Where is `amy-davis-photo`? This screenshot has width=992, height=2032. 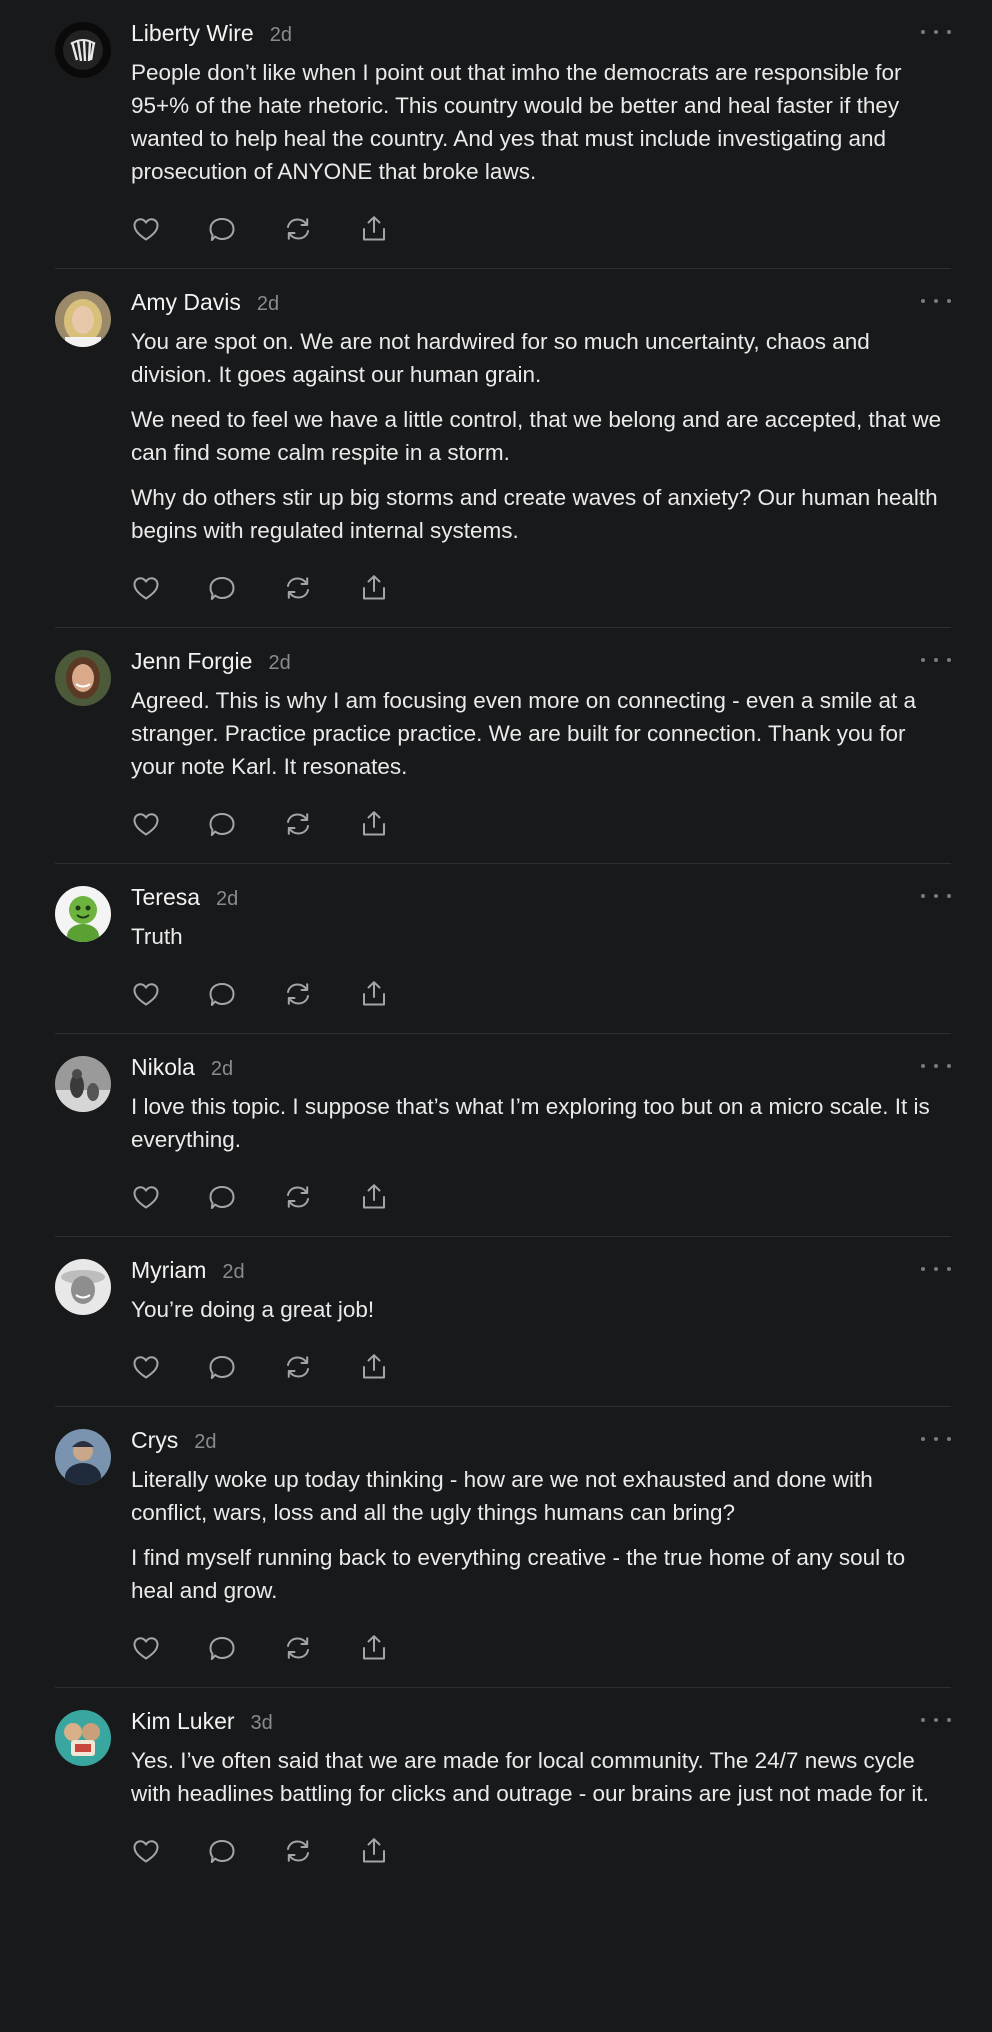
amy-davis-photo is located at coordinates (83, 319).